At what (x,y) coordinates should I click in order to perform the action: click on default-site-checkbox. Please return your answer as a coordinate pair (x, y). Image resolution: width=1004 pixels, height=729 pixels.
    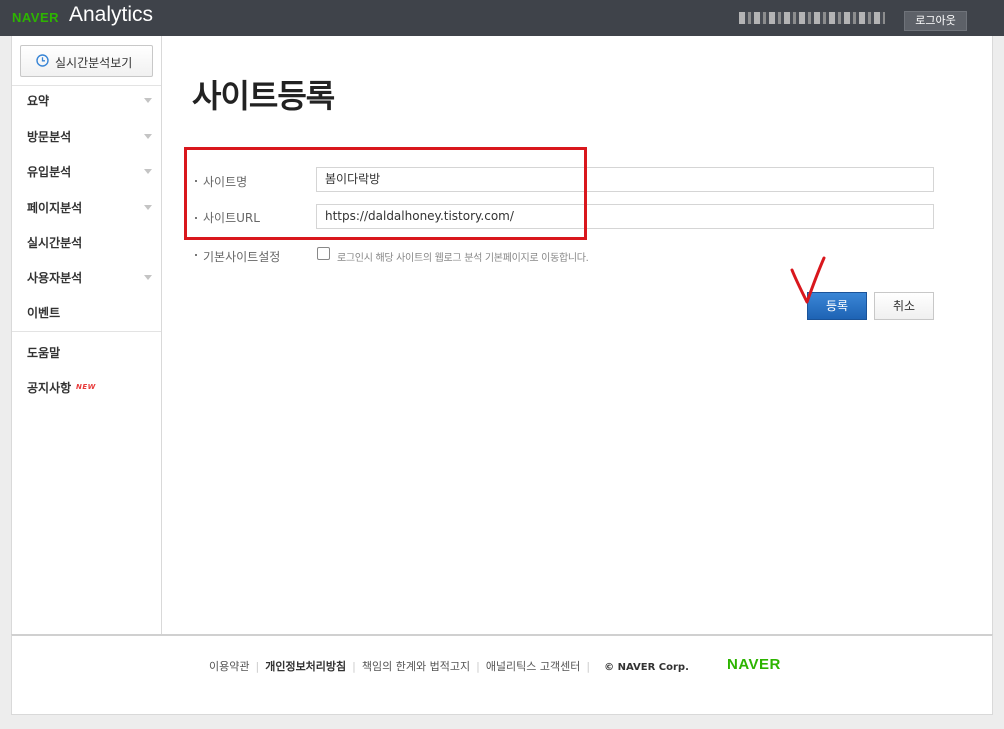
    Looking at the image, I should click on (323, 253).